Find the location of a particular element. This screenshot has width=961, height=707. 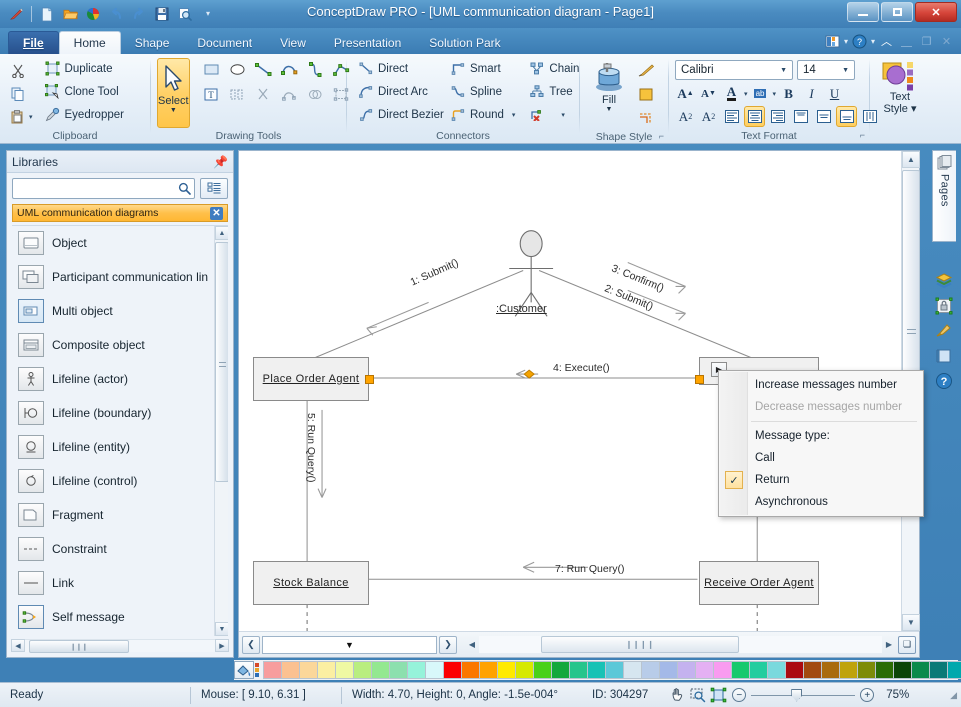

eyedropper-button: Eyedropper is located at coordinates (84, 114).